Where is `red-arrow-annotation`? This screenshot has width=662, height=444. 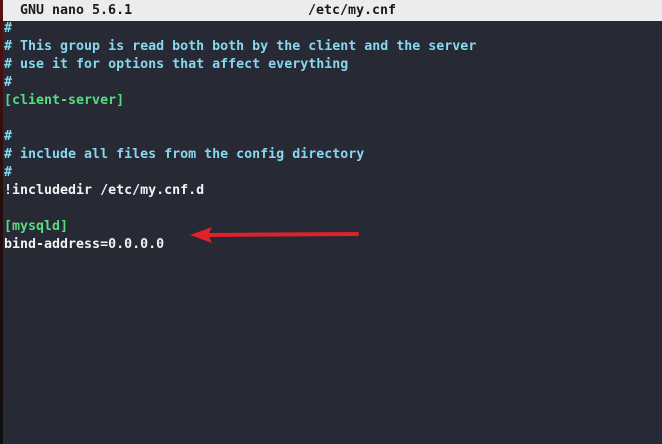 red-arrow-annotation is located at coordinates (274, 235).